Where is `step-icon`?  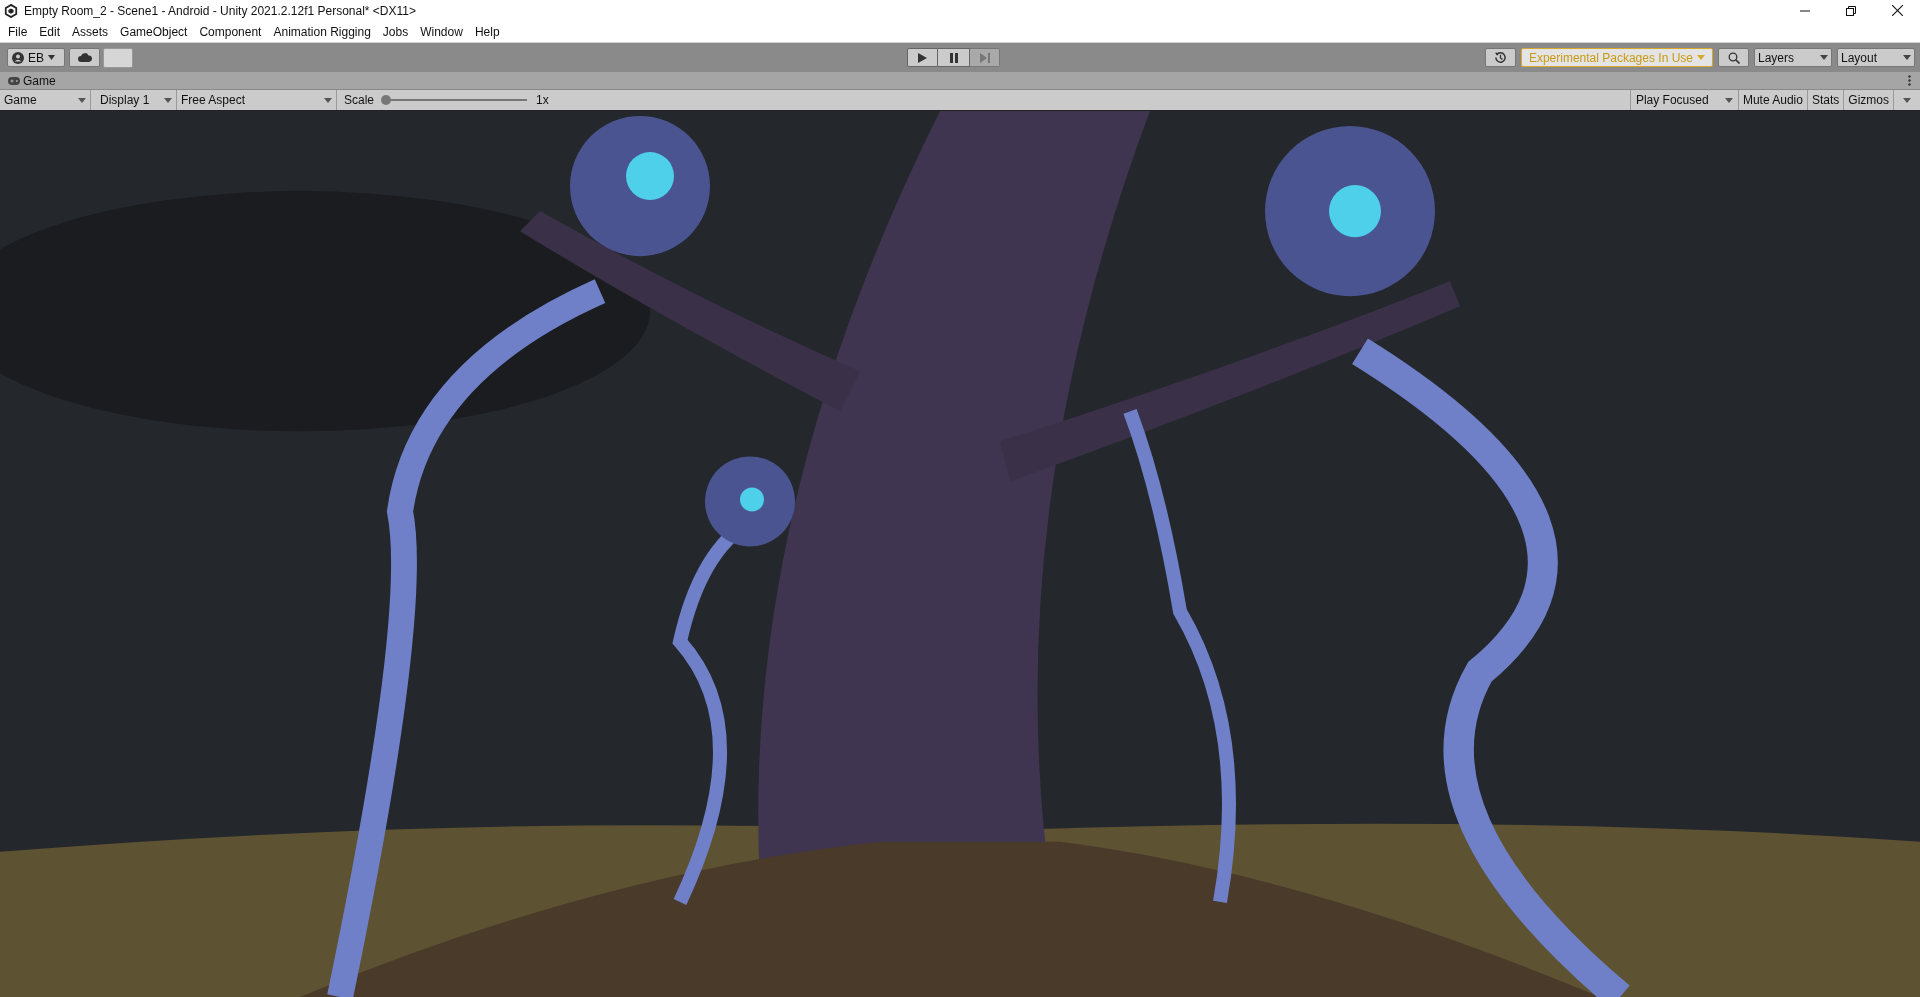
step-icon is located at coordinates (984, 57).